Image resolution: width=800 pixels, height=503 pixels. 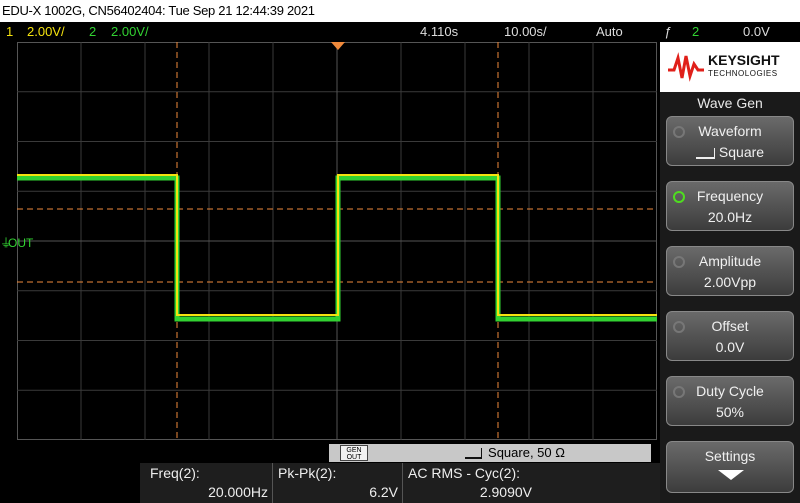 I want to click on softkey-value: 0.0V, so click(x=730, y=347).